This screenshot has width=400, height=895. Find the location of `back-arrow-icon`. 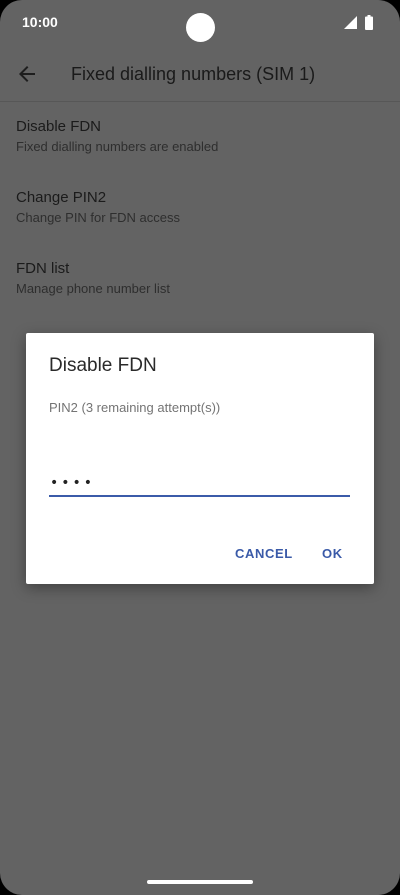

back-arrow-icon is located at coordinates (27, 74).